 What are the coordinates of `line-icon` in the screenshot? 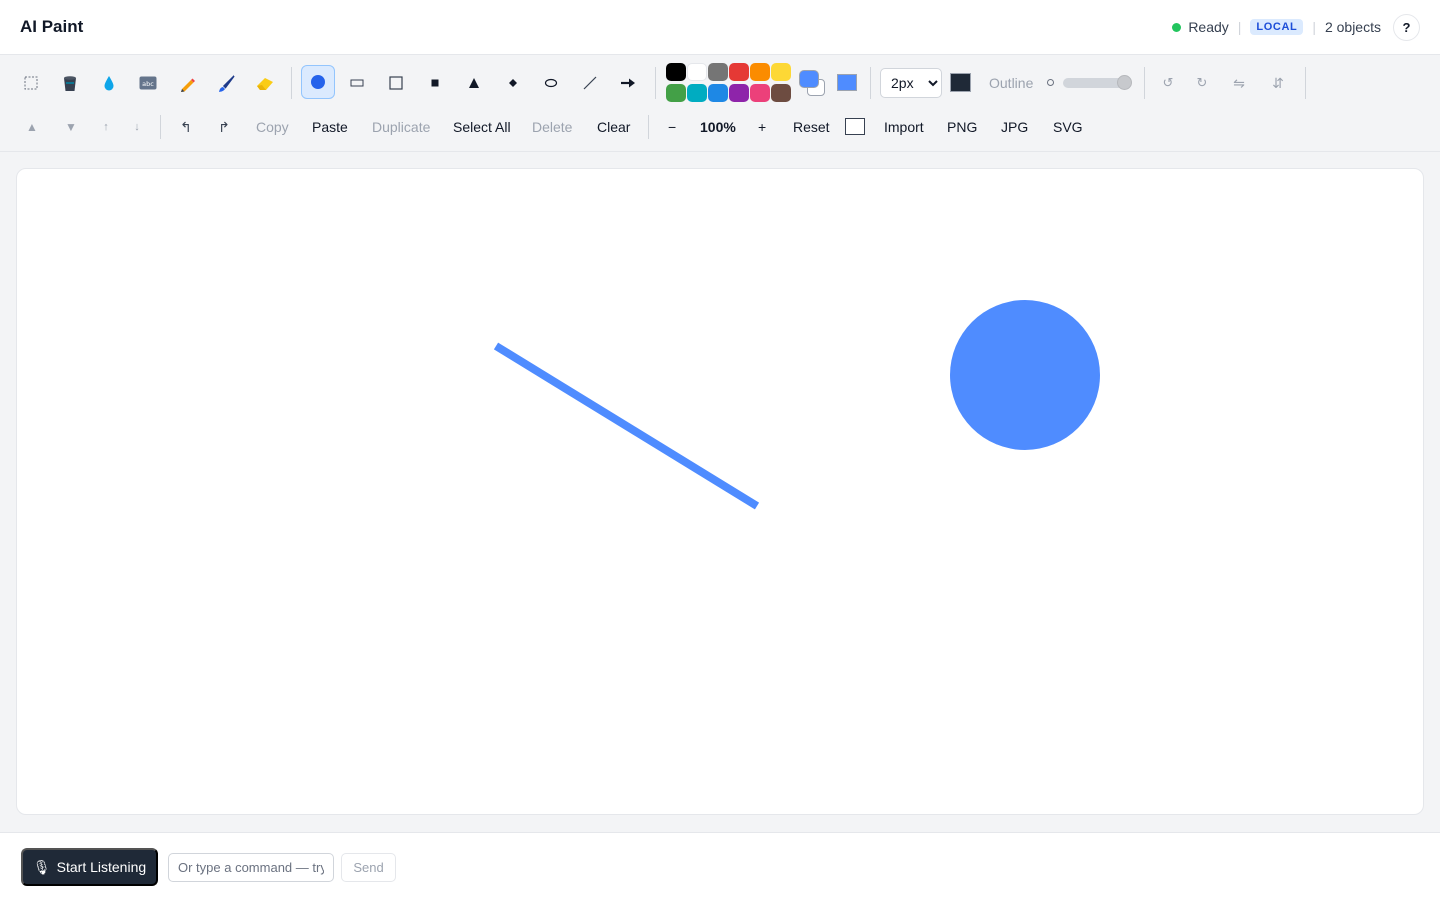 It's located at (590, 83).